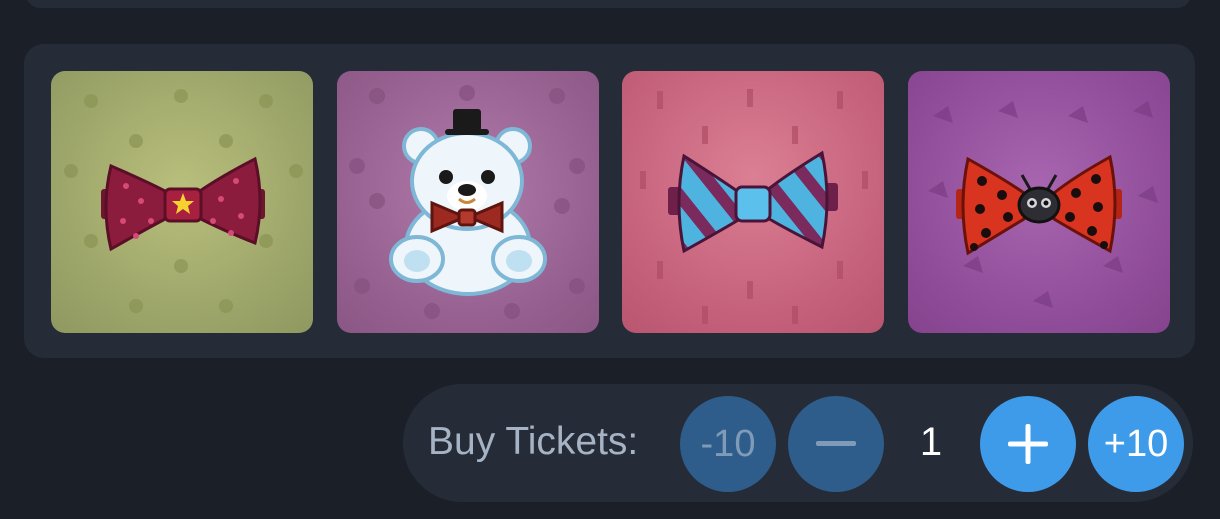 This screenshot has width=1220, height=519. I want to click on teddy-bear-icon, so click(467, 202).